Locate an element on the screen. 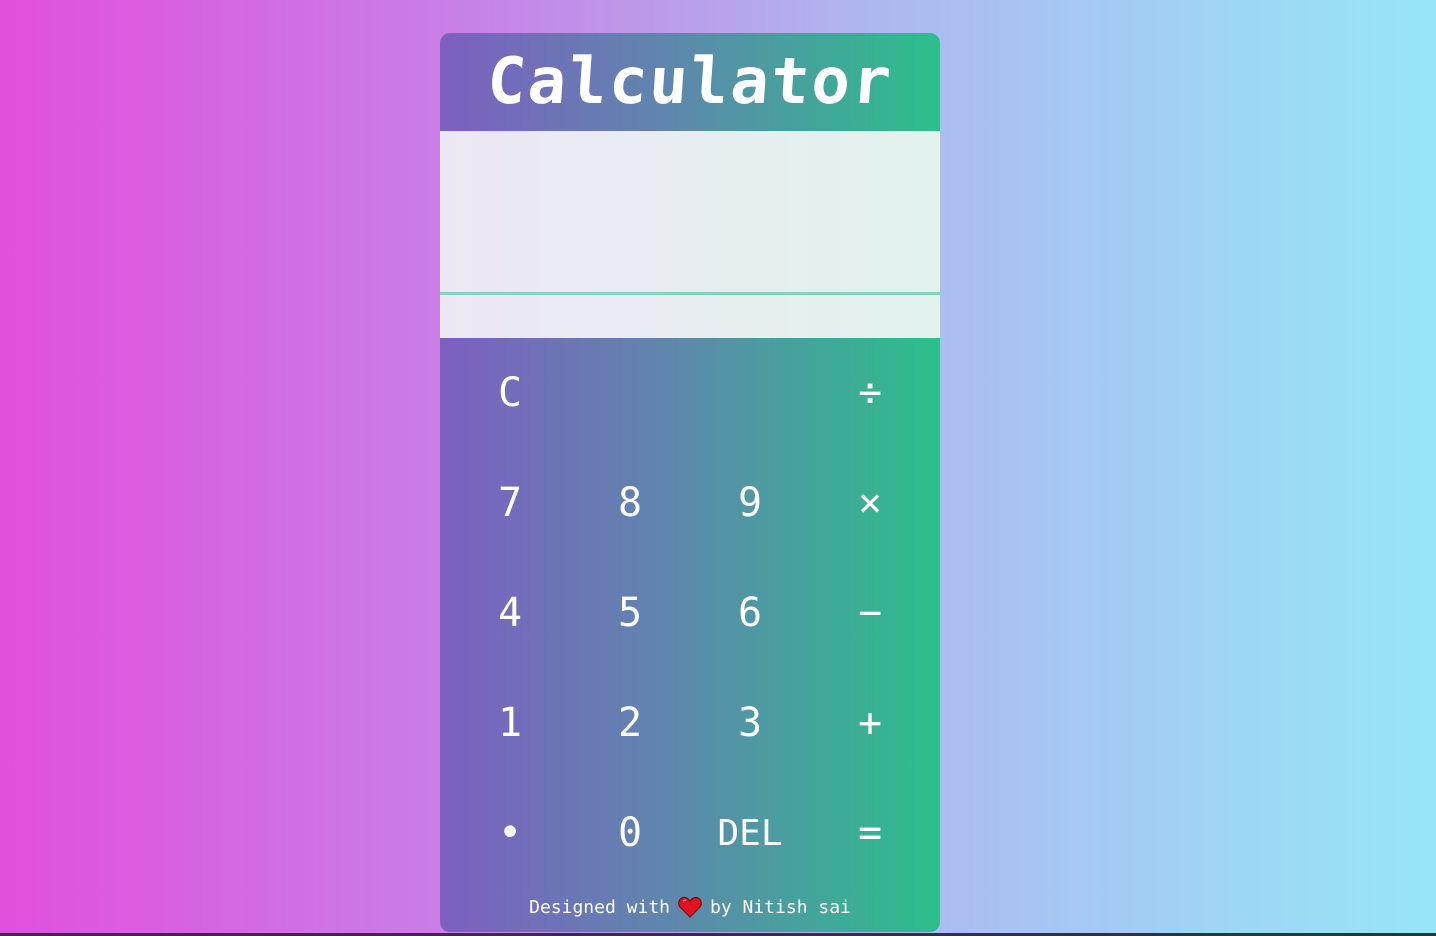  multiply-button: × is located at coordinates (870, 503).